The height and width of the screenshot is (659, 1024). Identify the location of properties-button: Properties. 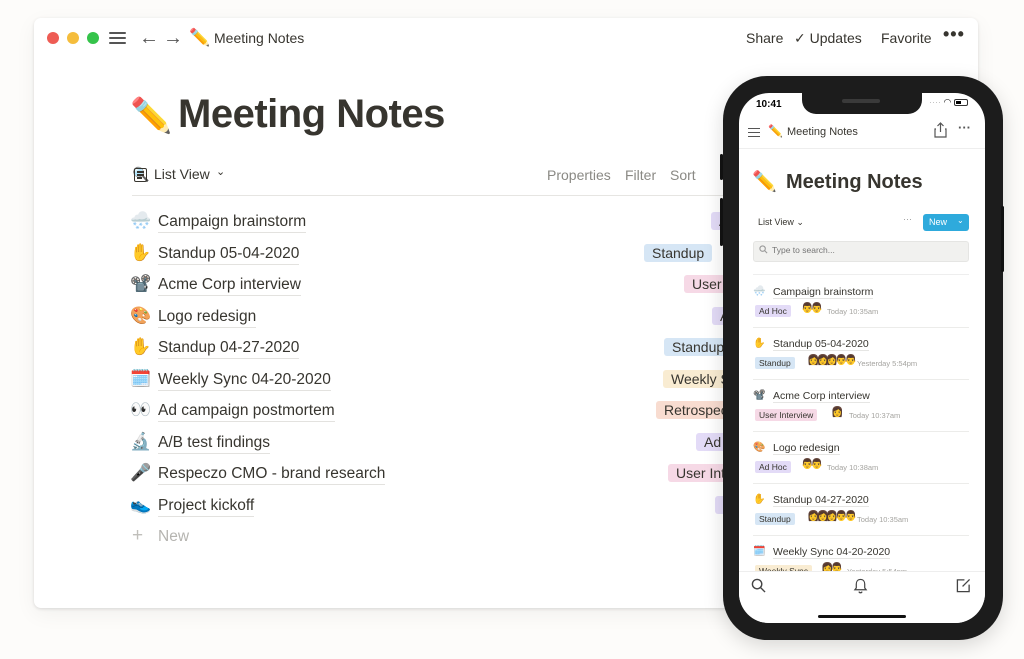
(579, 175).